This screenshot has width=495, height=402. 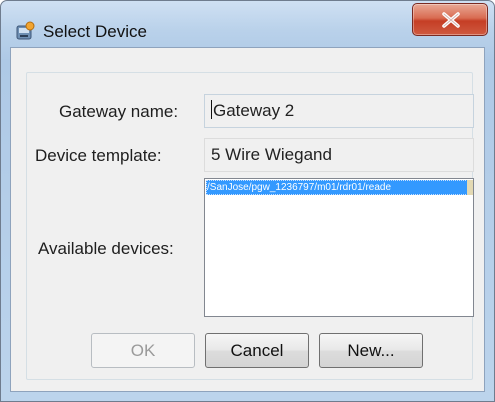 I want to click on device-template-field: 5 Wire Wiegand, so click(x=339, y=155).